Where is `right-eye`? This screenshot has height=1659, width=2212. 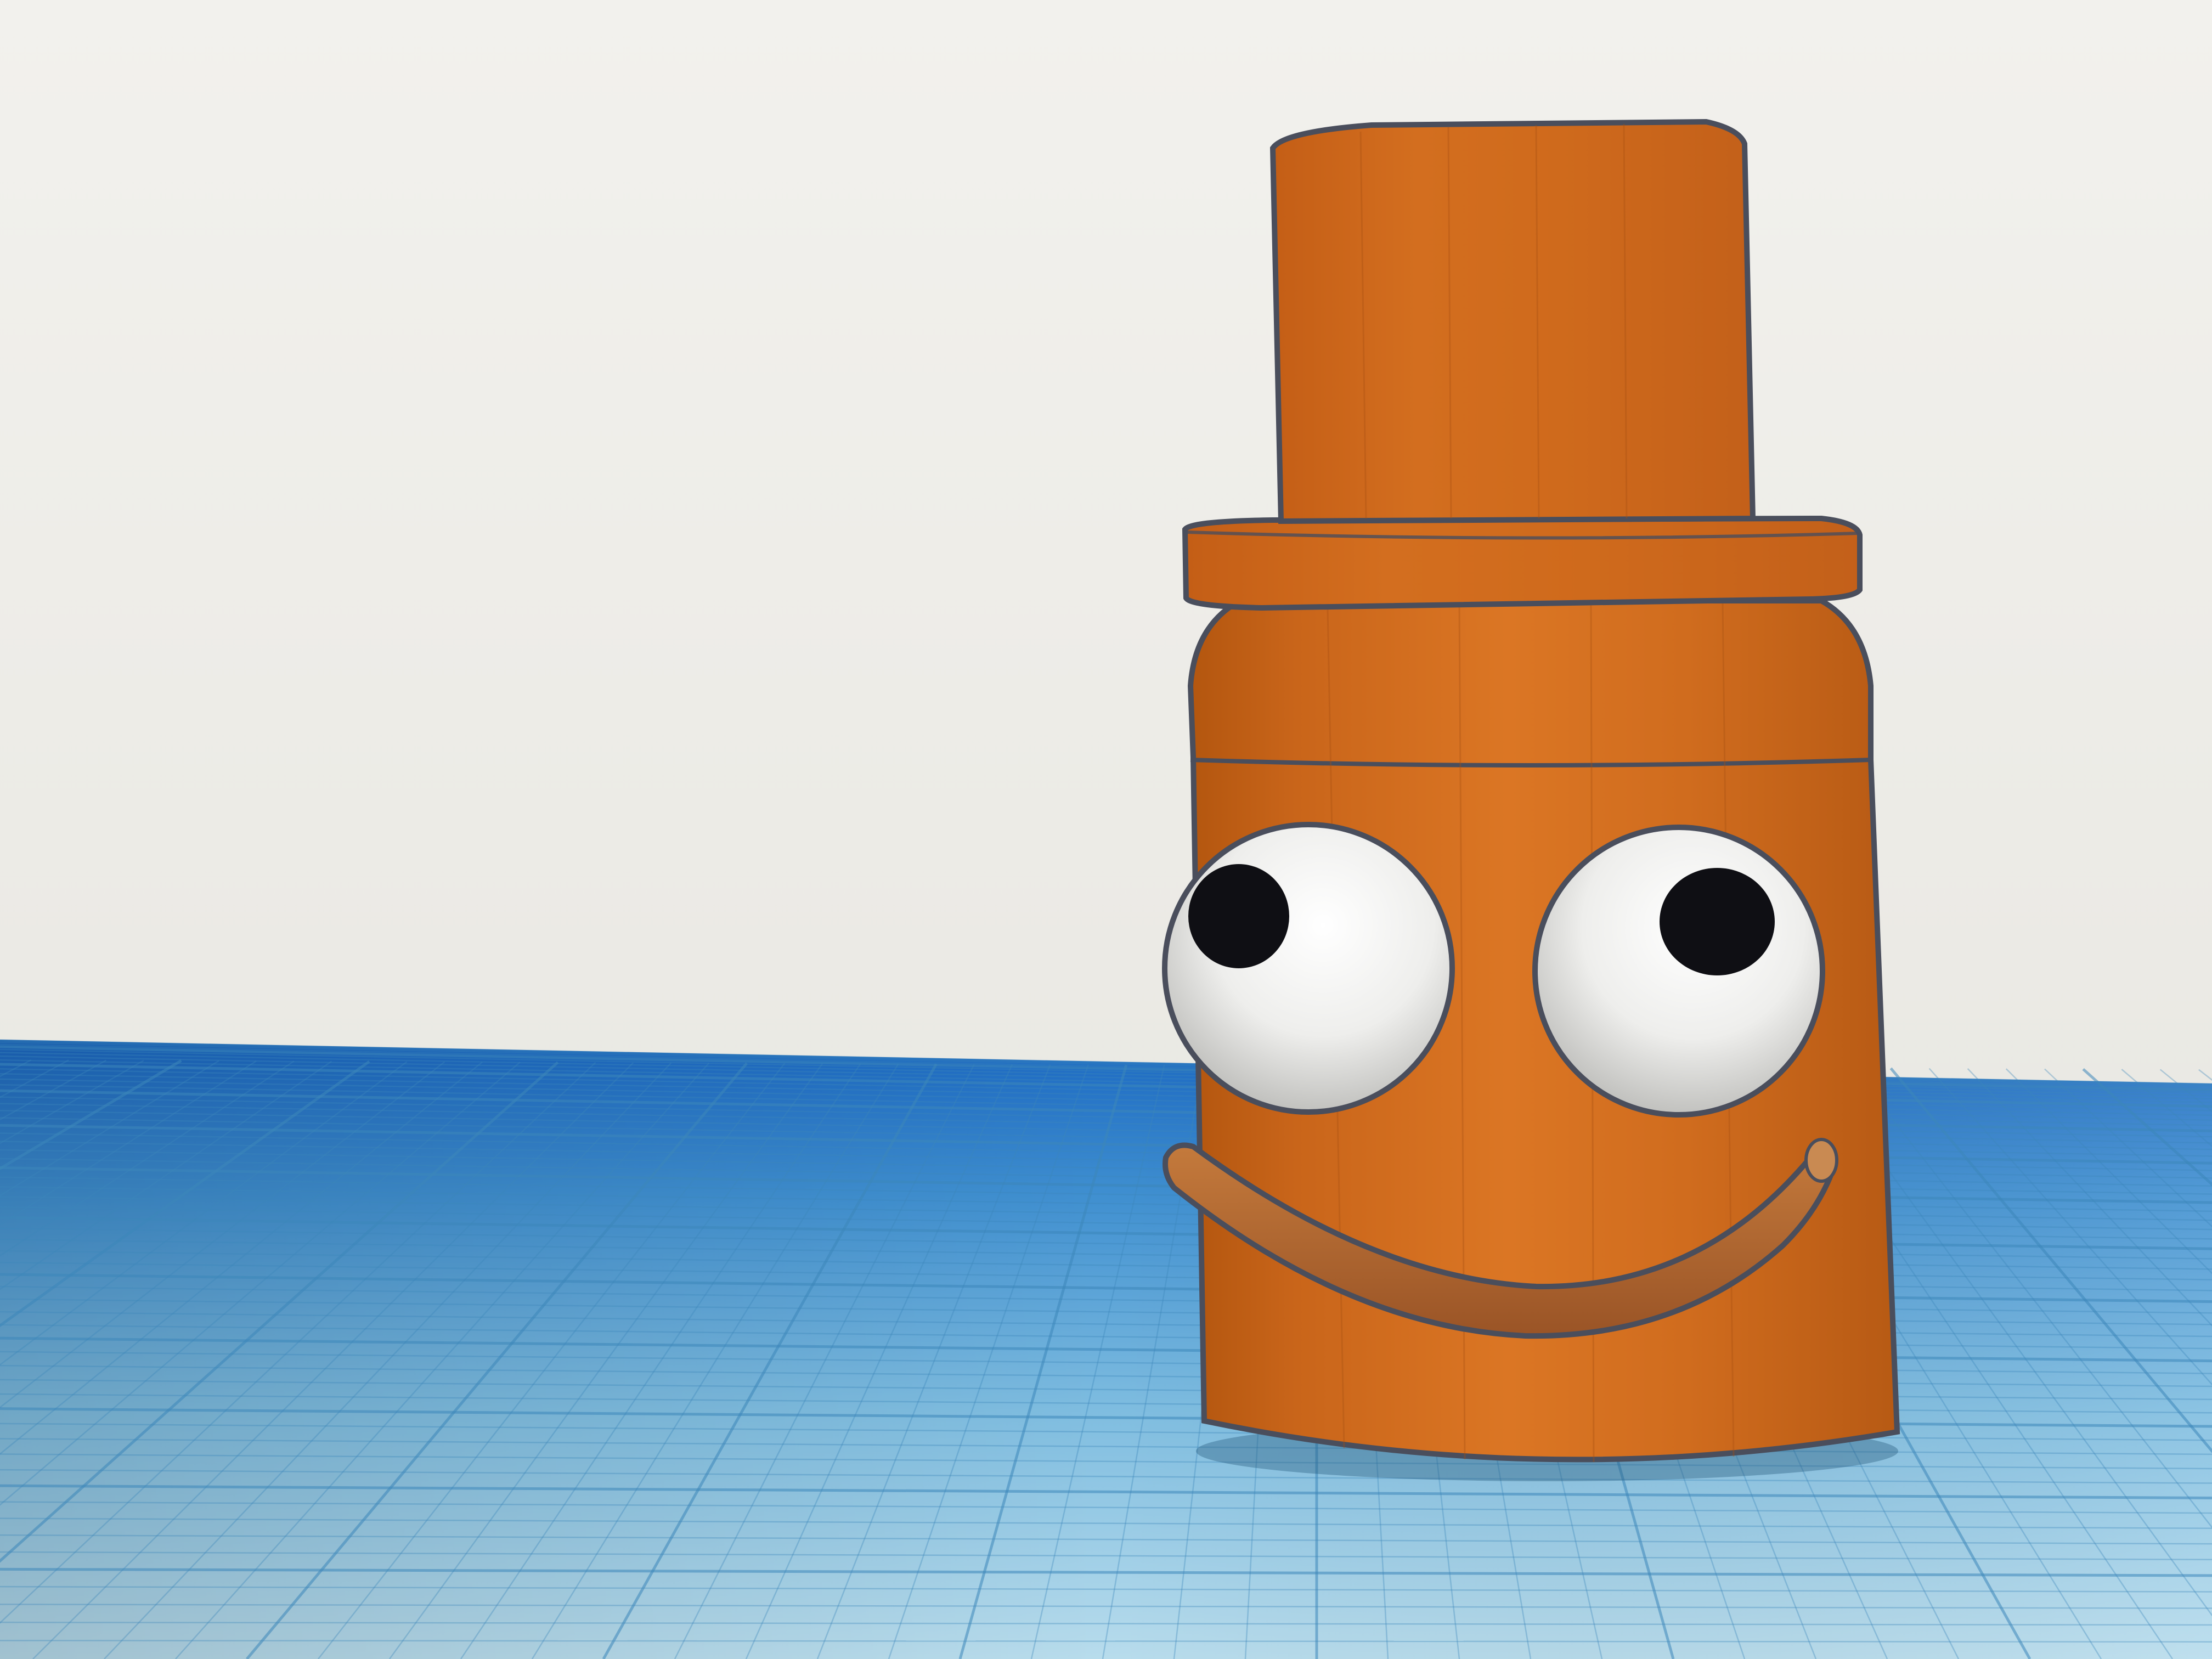 right-eye is located at coordinates (1678, 971).